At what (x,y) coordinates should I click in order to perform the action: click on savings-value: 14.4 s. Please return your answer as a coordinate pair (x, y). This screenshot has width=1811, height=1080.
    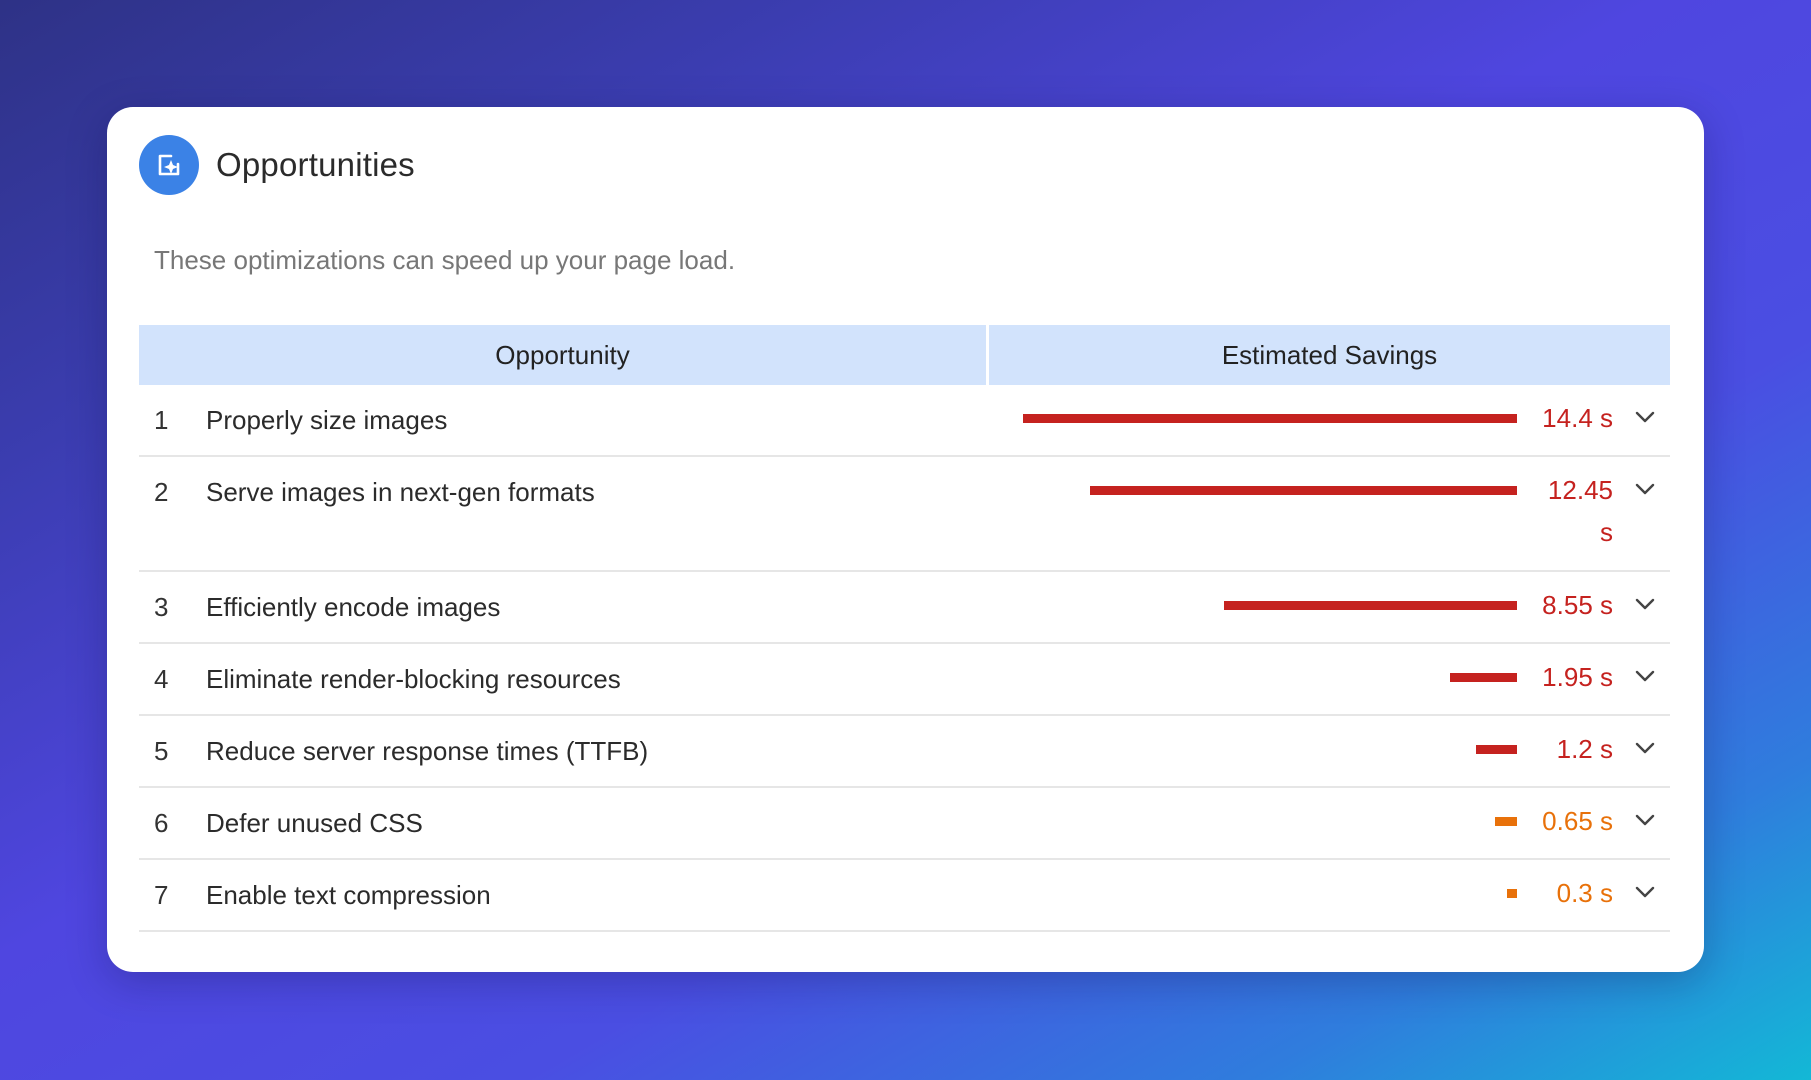
    Looking at the image, I should click on (1577, 418).